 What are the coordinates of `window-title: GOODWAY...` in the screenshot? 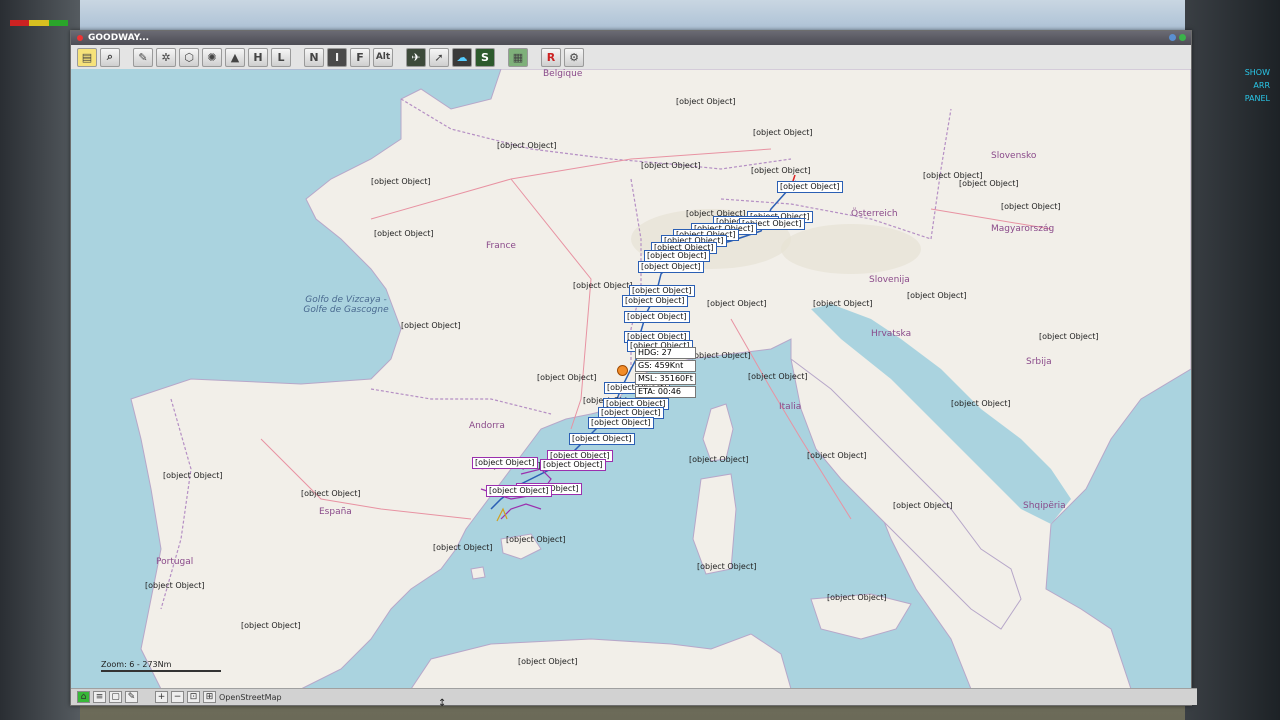 It's located at (119, 38).